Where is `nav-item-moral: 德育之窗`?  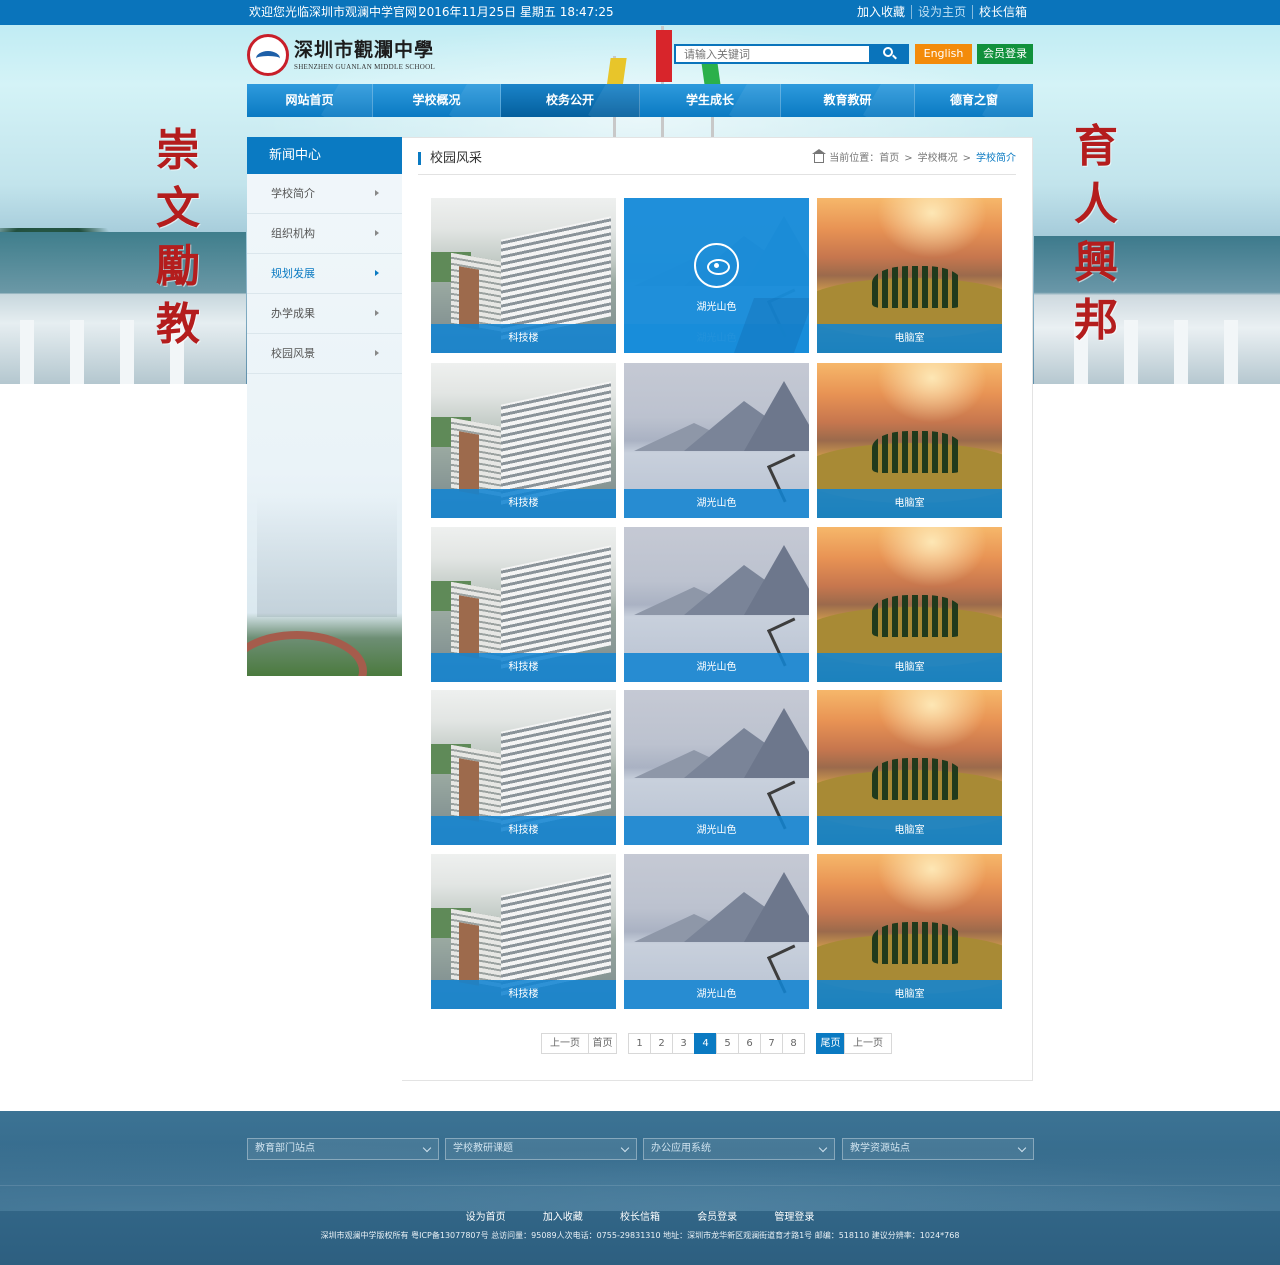
nav-item-moral: 德育之窗 is located at coordinates (974, 100).